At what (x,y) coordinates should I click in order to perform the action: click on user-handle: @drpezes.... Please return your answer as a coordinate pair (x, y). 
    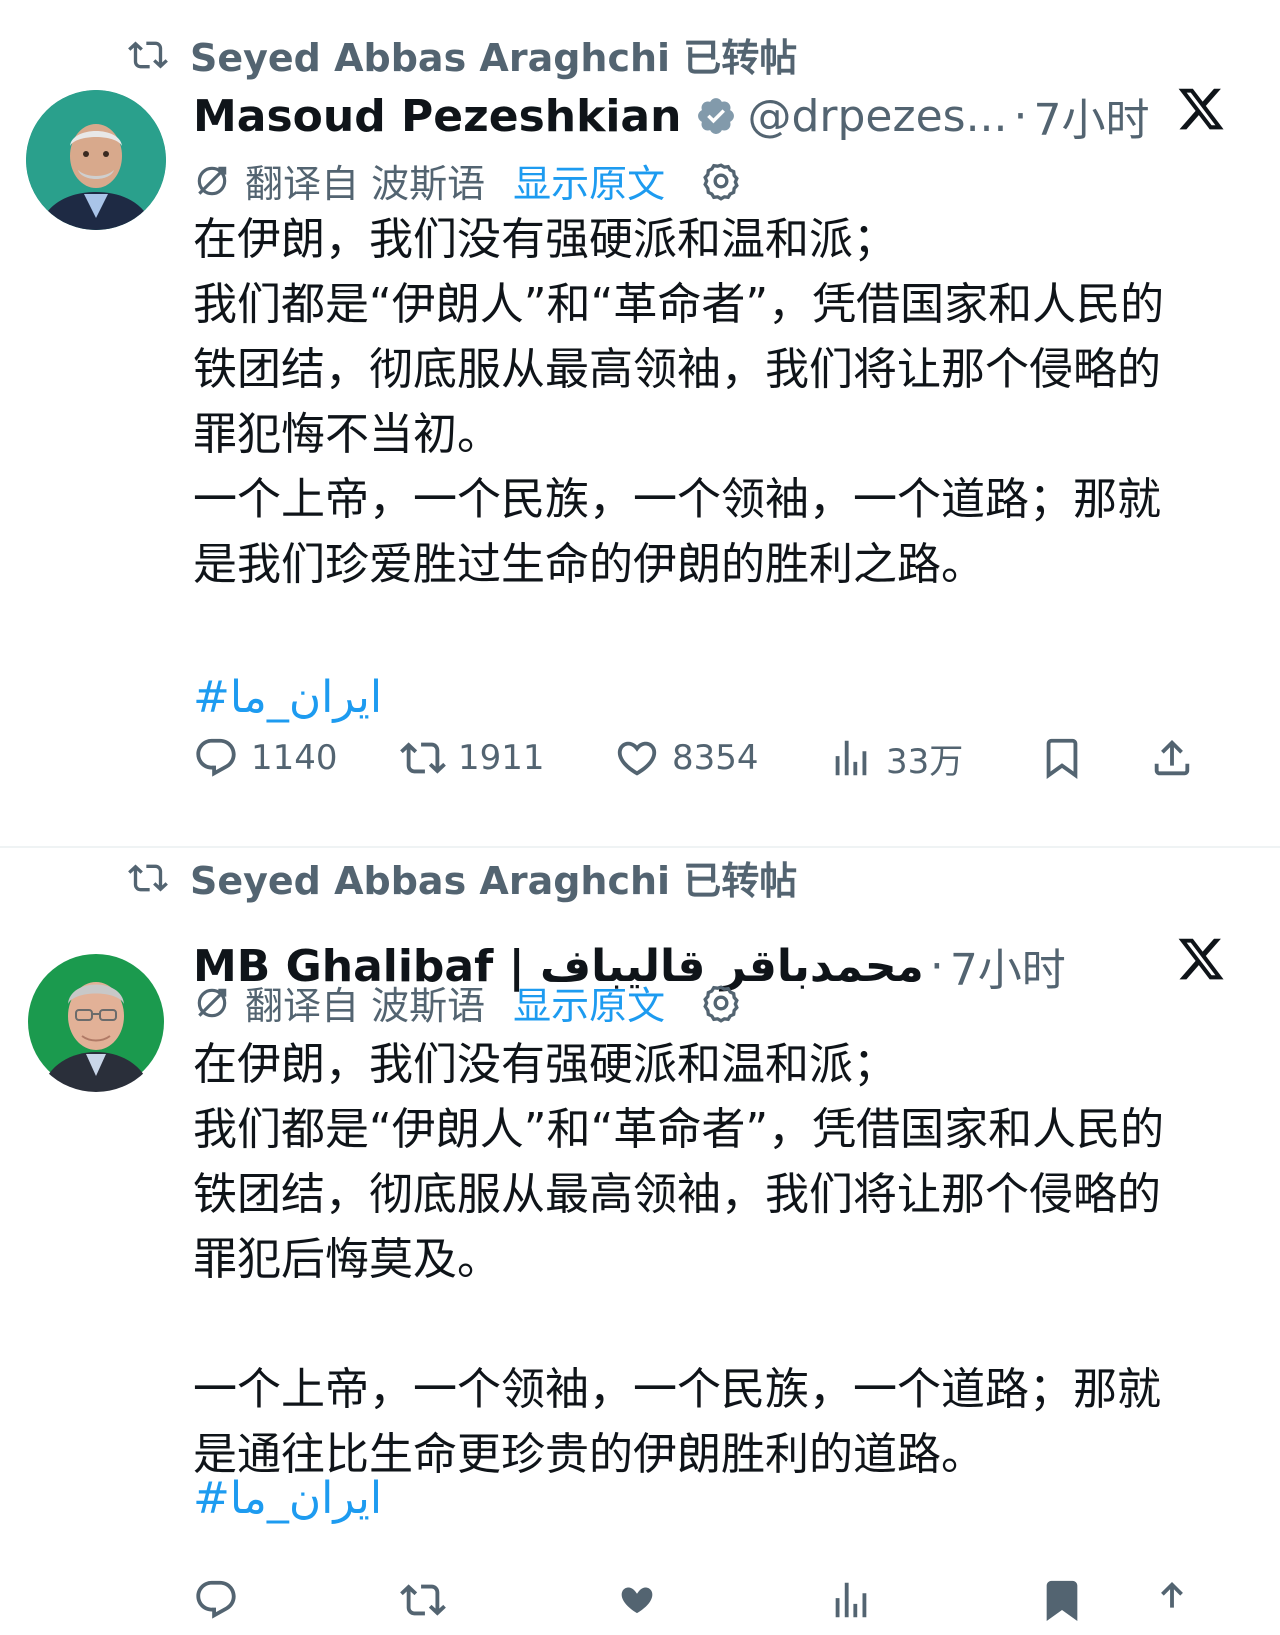
    Looking at the image, I should click on (877, 116).